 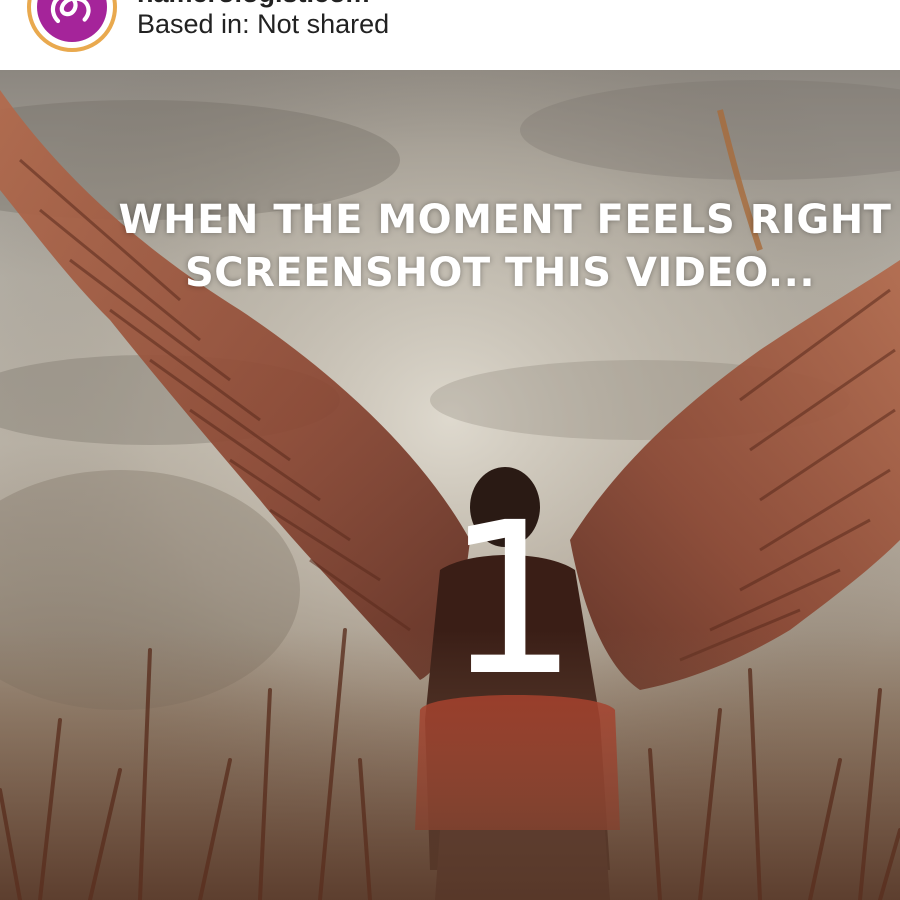 What do you see at coordinates (450, 35) in the screenshot?
I see `post-header: namerologist.com Based in: Not shared` at bounding box center [450, 35].